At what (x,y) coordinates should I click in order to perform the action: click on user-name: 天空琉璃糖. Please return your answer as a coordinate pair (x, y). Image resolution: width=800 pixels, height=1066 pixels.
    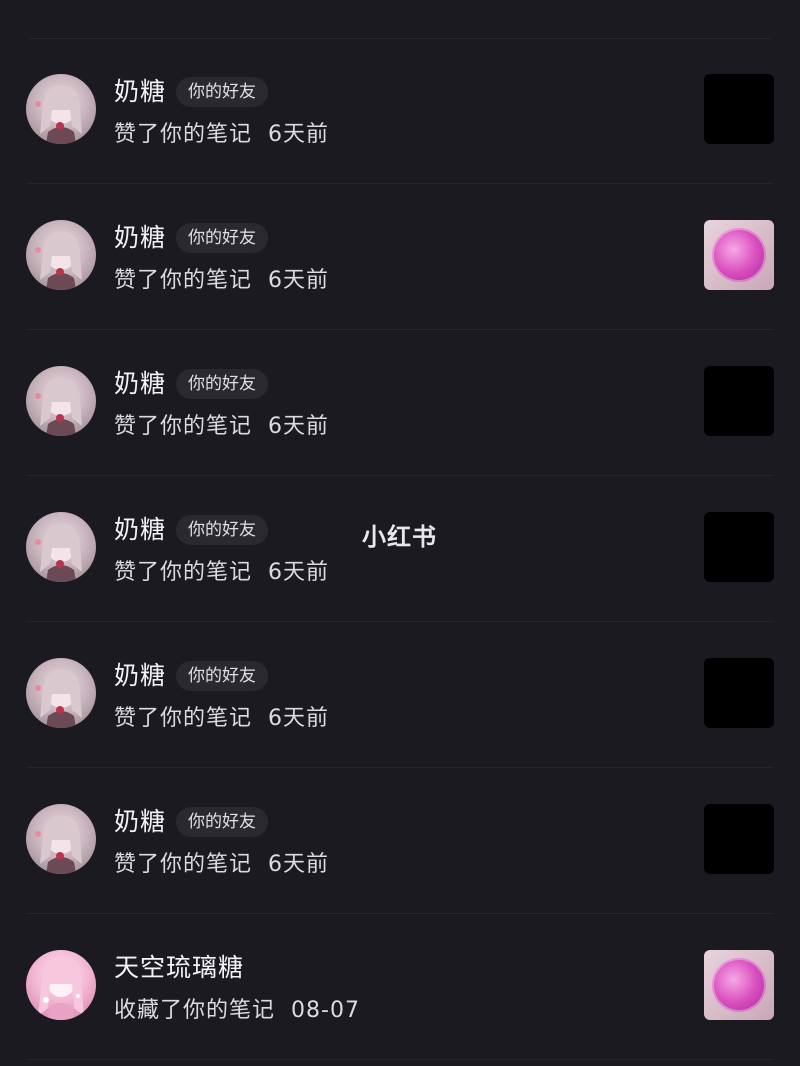
    Looking at the image, I should click on (179, 968).